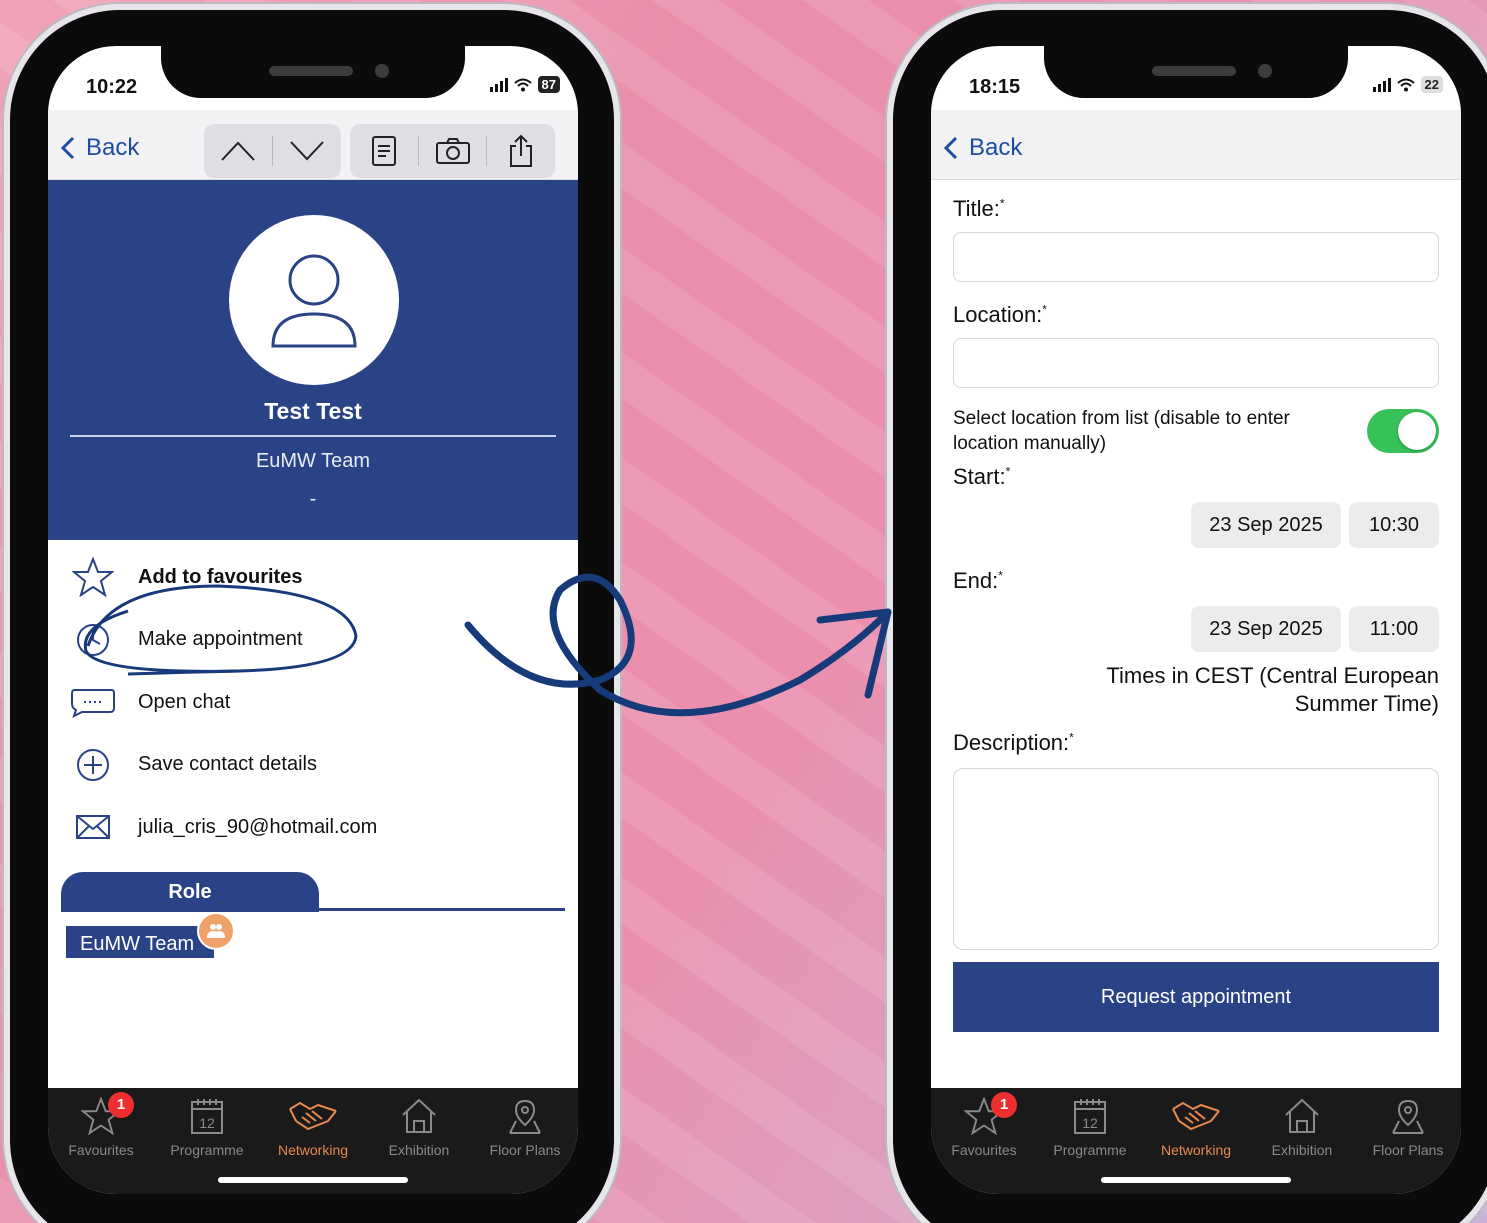 Image resolution: width=1487 pixels, height=1223 pixels. Describe the element at coordinates (313, 827) in the screenshot. I see `email-link: julia_cris_90@hotmail.com` at that location.